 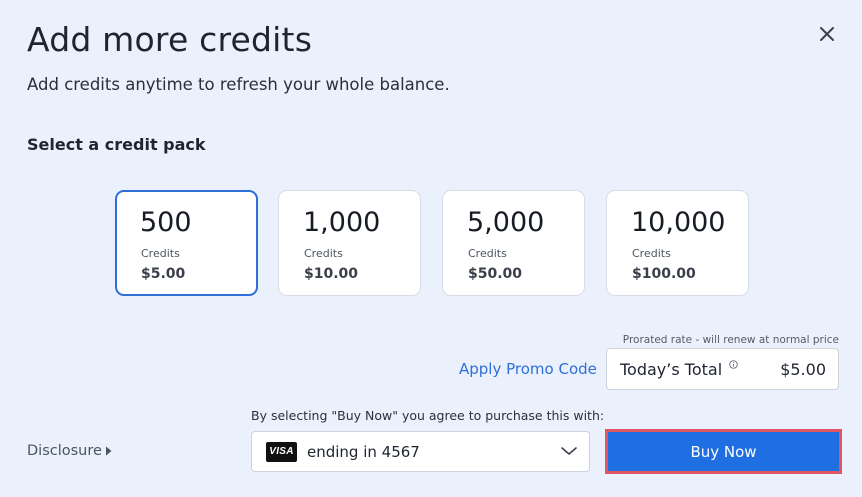 What do you see at coordinates (528, 369) in the screenshot?
I see `apply-promo-code-link: Apply Promo Code` at bounding box center [528, 369].